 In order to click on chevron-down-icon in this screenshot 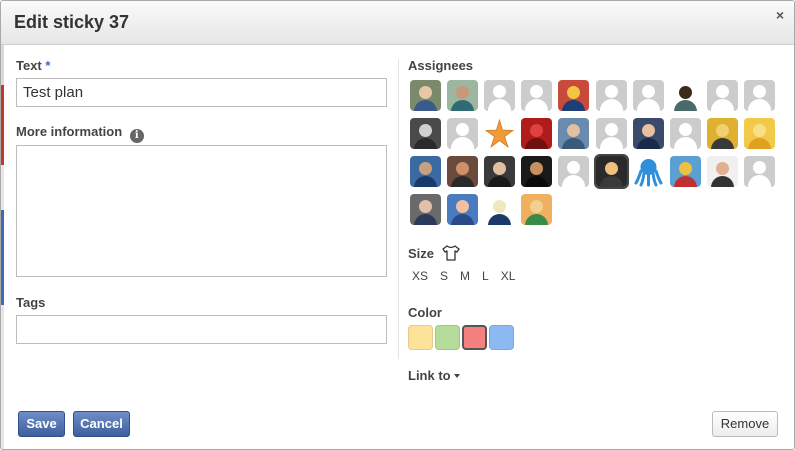, I will do `click(456, 376)`.